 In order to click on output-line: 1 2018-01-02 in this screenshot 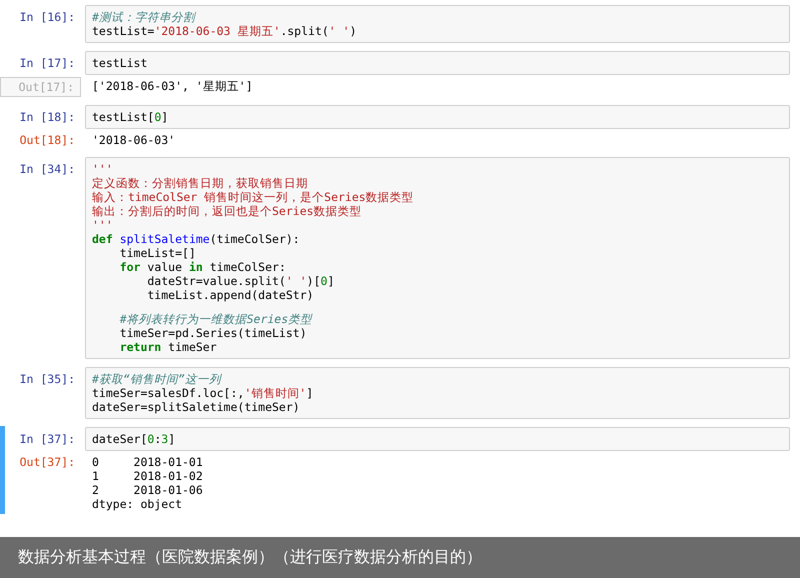, I will do `click(147, 476)`.